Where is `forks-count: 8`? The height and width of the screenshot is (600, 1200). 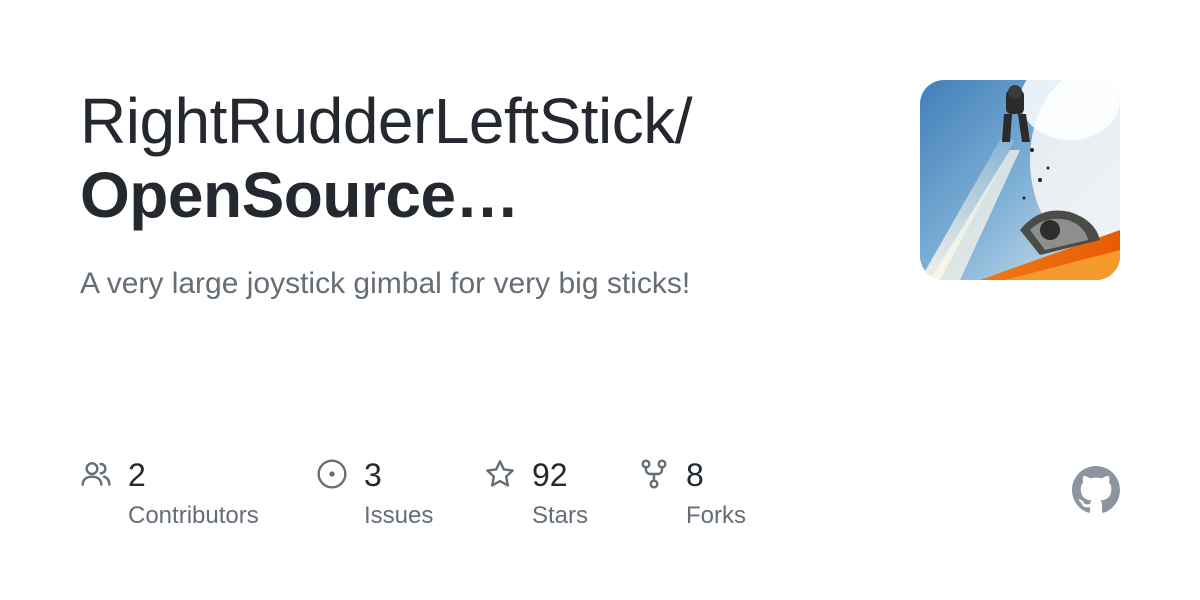 forks-count: 8 is located at coordinates (695, 475).